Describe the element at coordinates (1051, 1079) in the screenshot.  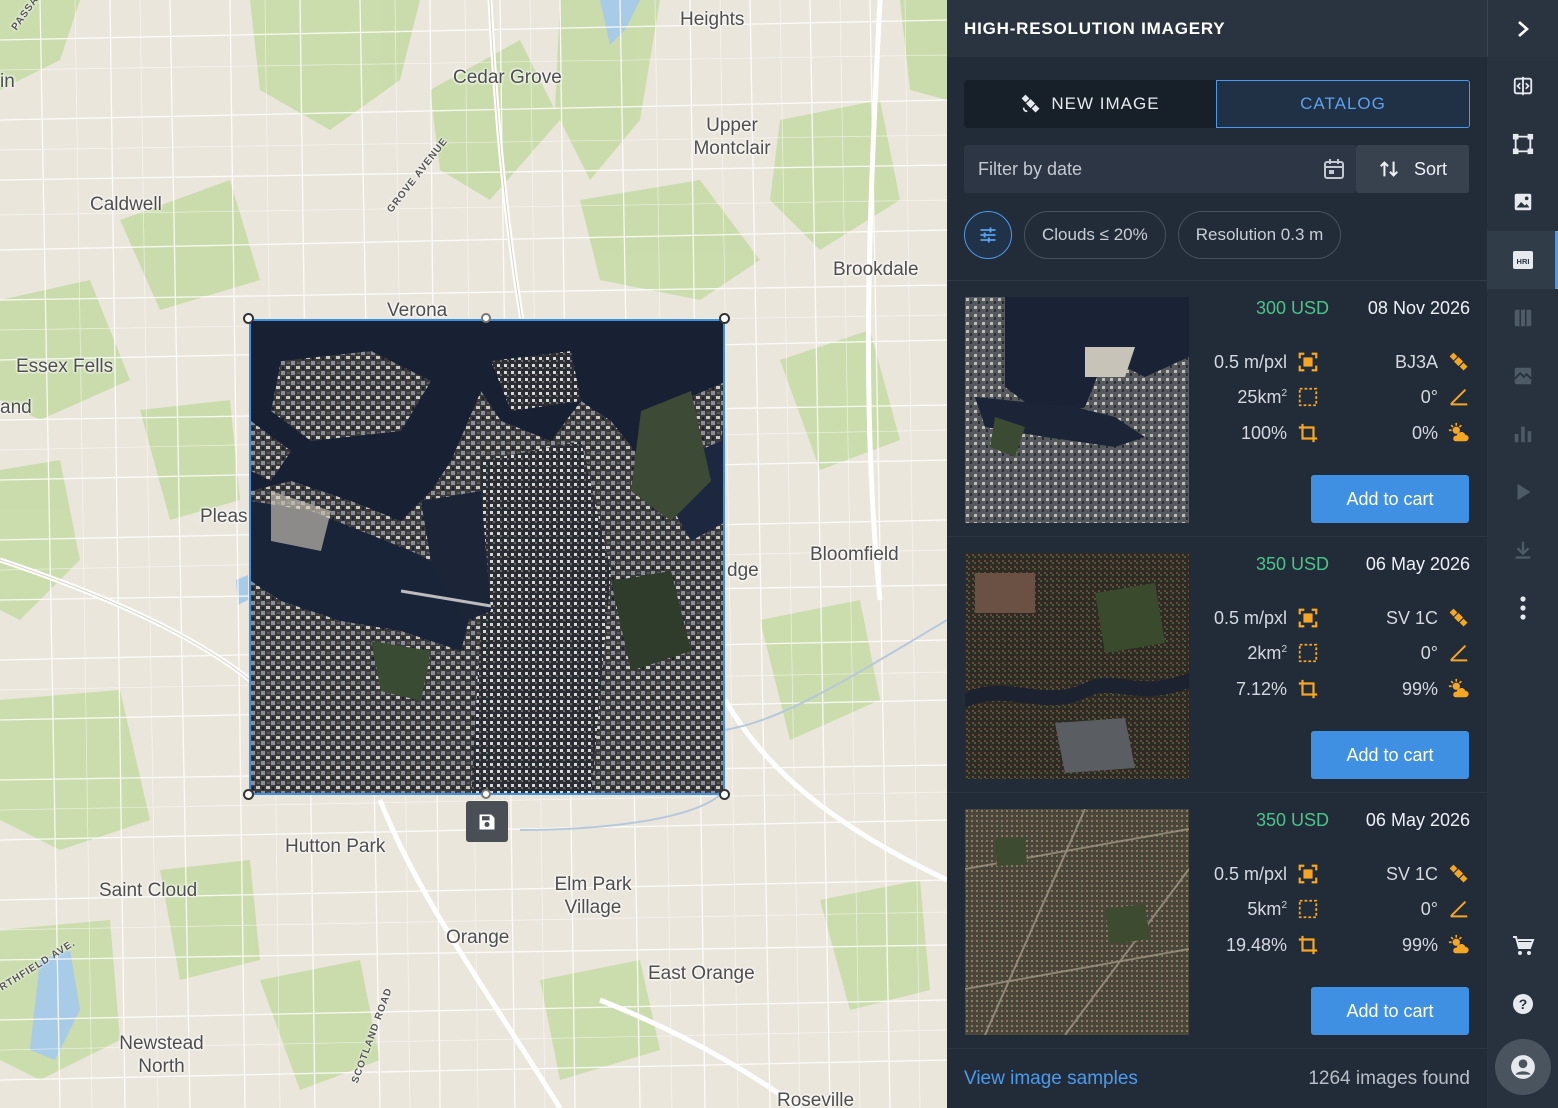
I see `view-image-samples-link: View image samples` at that location.